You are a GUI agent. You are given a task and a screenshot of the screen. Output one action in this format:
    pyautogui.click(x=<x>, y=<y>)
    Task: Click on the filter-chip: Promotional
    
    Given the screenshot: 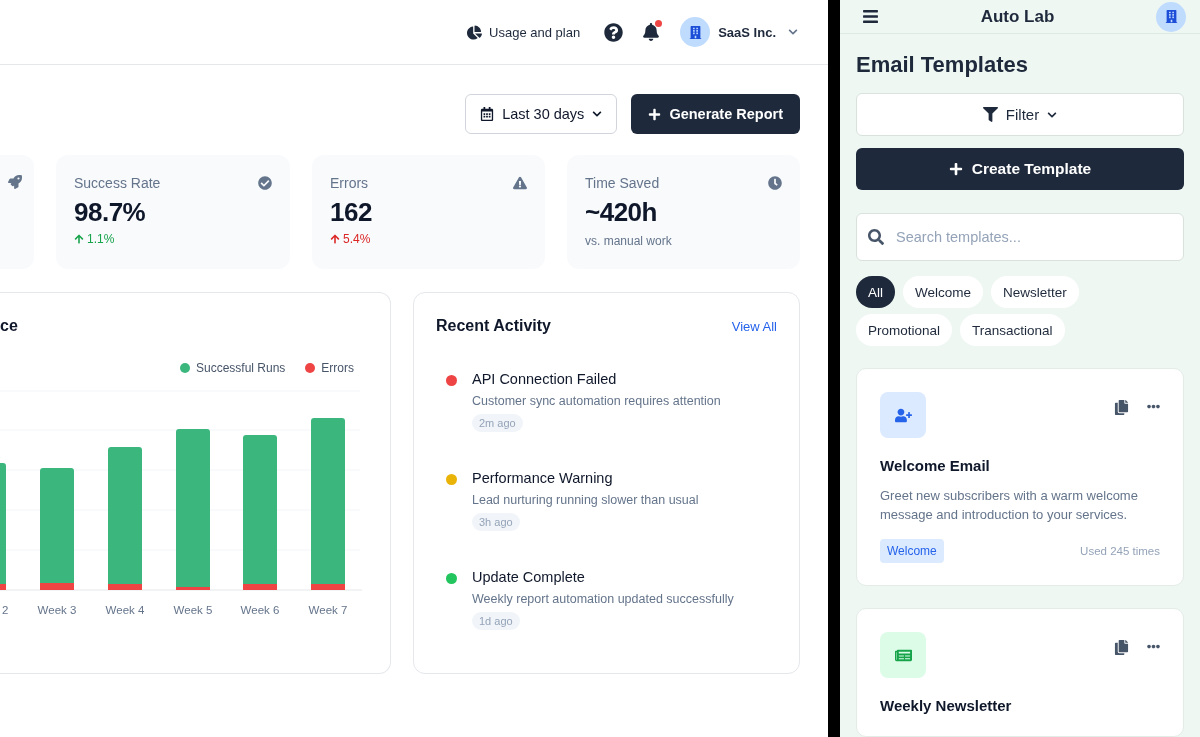 What is the action you would take?
    pyautogui.click(x=904, y=330)
    